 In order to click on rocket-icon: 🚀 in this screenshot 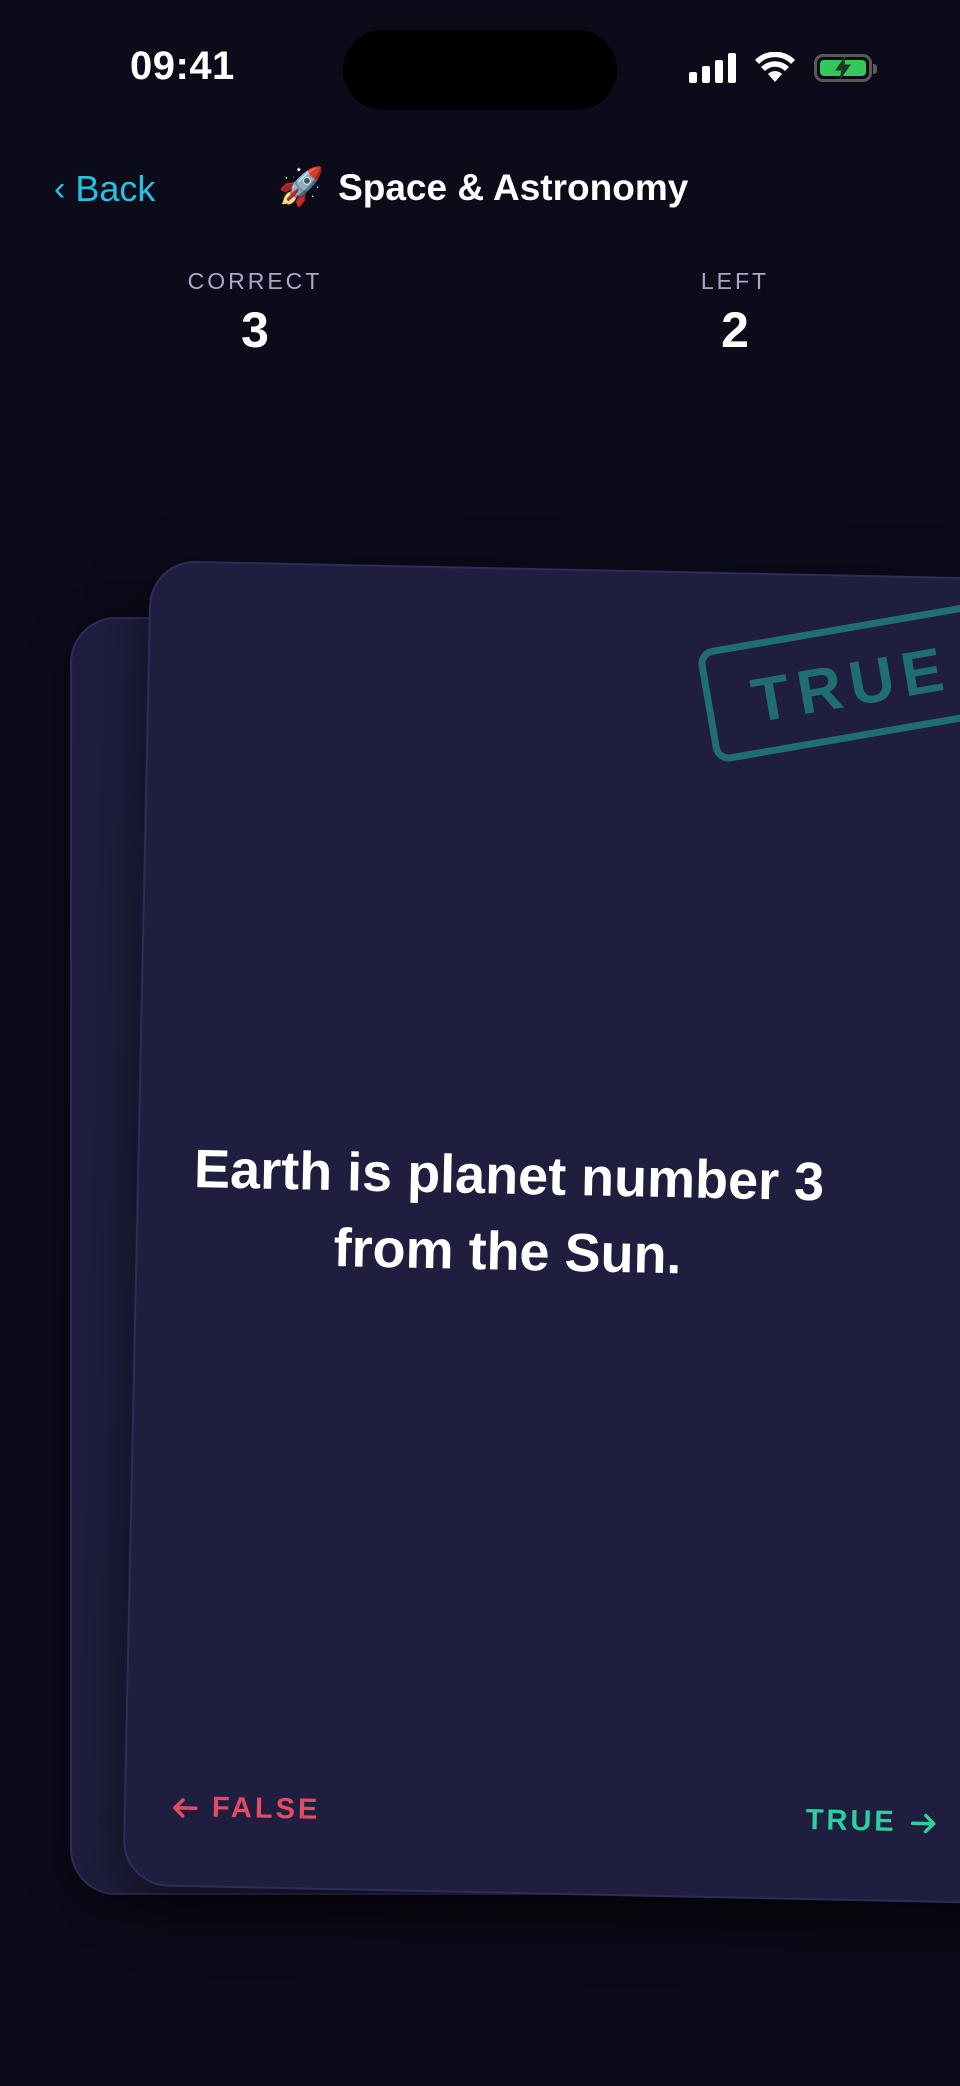, I will do `click(301, 186)`.